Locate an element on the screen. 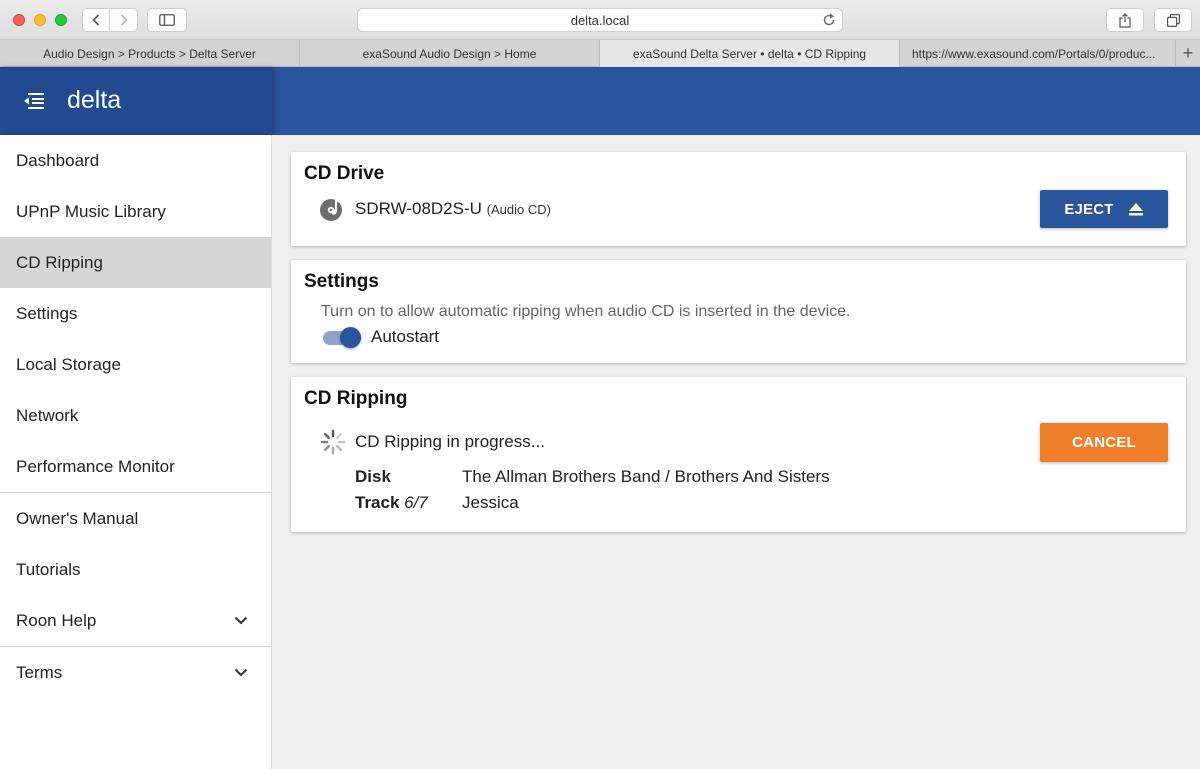 This screenshot has width=1200, height=769. eject-button: EJECT is located at coordinates (1104, 209).